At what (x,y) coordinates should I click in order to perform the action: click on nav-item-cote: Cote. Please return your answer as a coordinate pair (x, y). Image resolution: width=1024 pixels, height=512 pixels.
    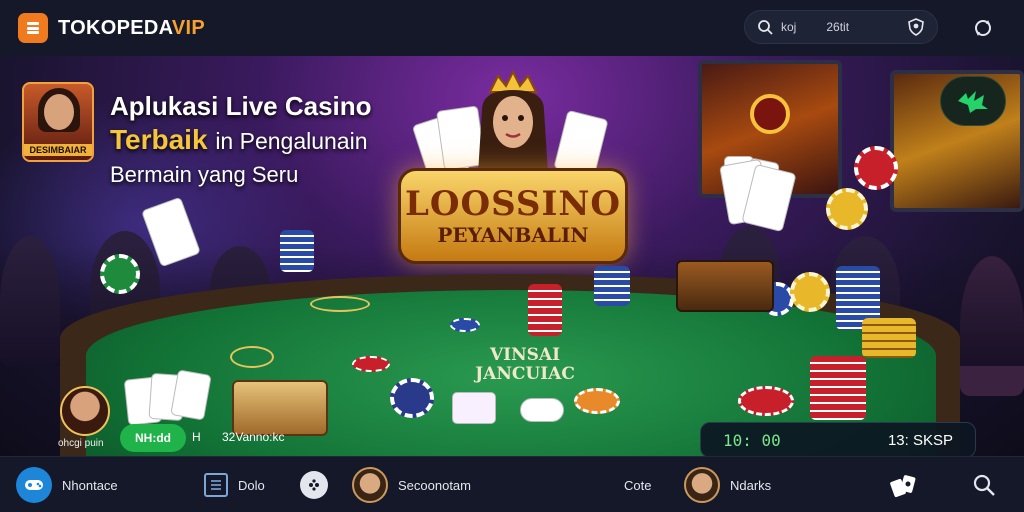
    Looking at the image, I should click on (637, 484).